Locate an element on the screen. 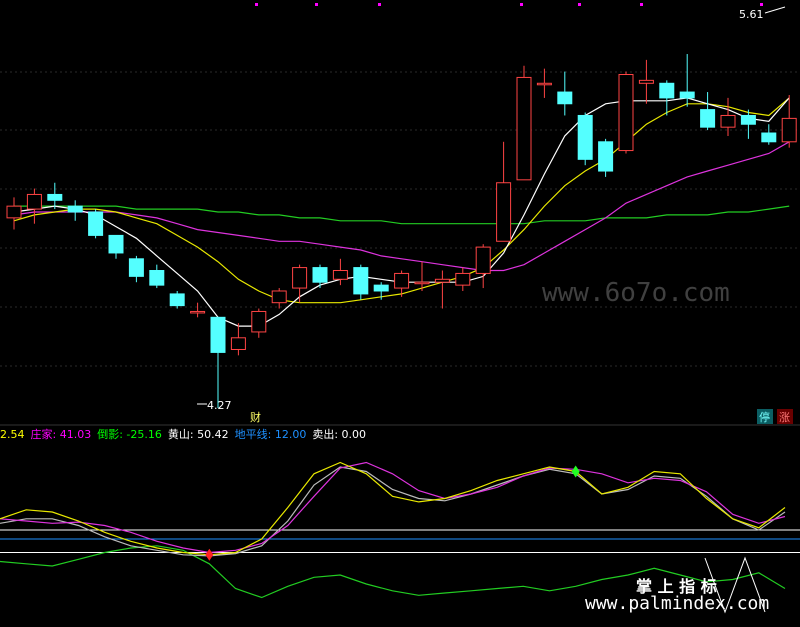 The height and width of the screenshot is (627, 800). readout-name: 黄山: is located at coordinates (181, 434).